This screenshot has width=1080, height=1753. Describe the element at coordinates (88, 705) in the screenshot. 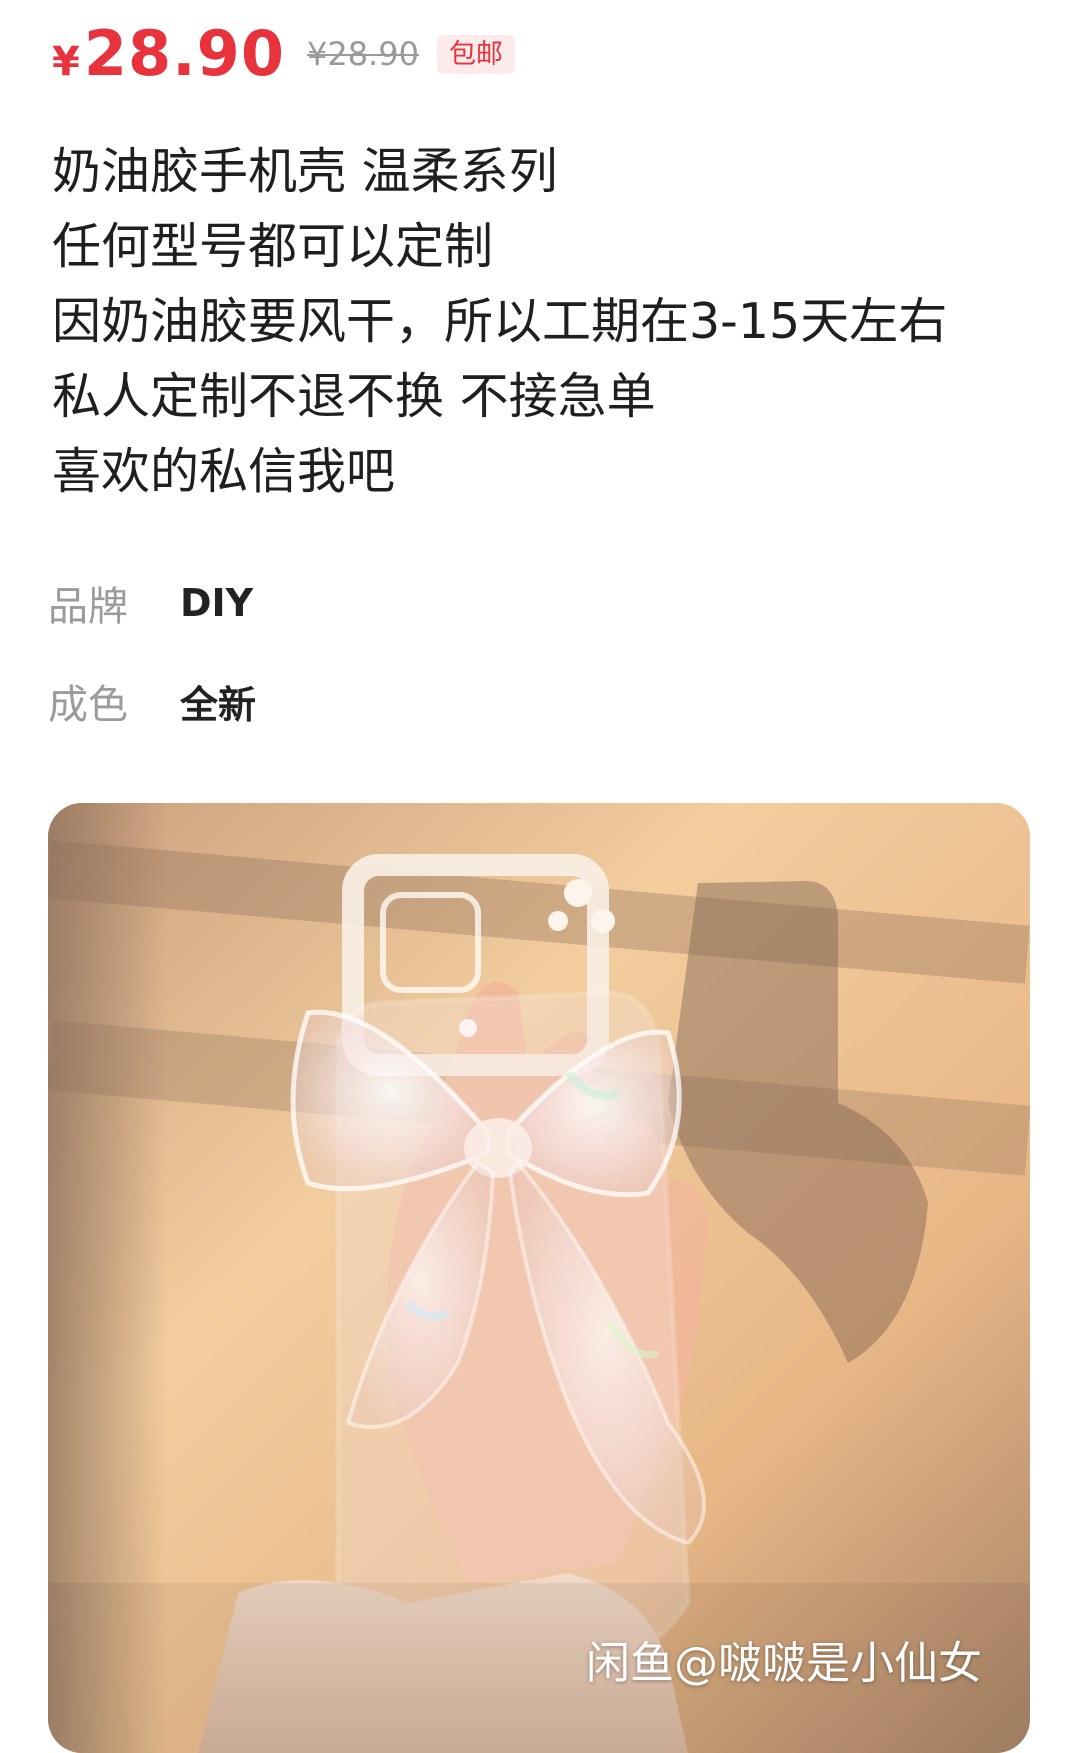

I see `attribute-label: 成色` at that location.